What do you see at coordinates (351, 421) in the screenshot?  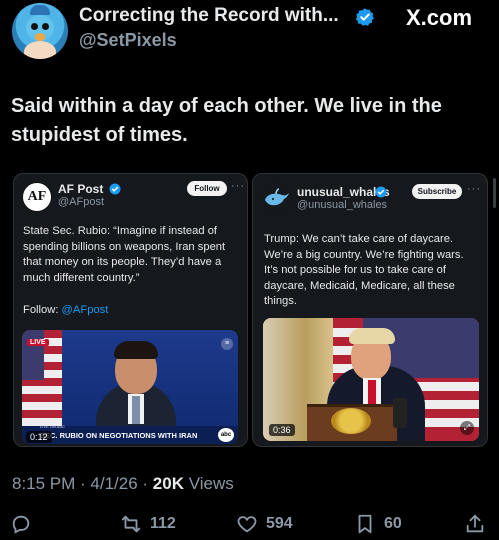 I see `presidential-seal` at bounding box center [351, 421].